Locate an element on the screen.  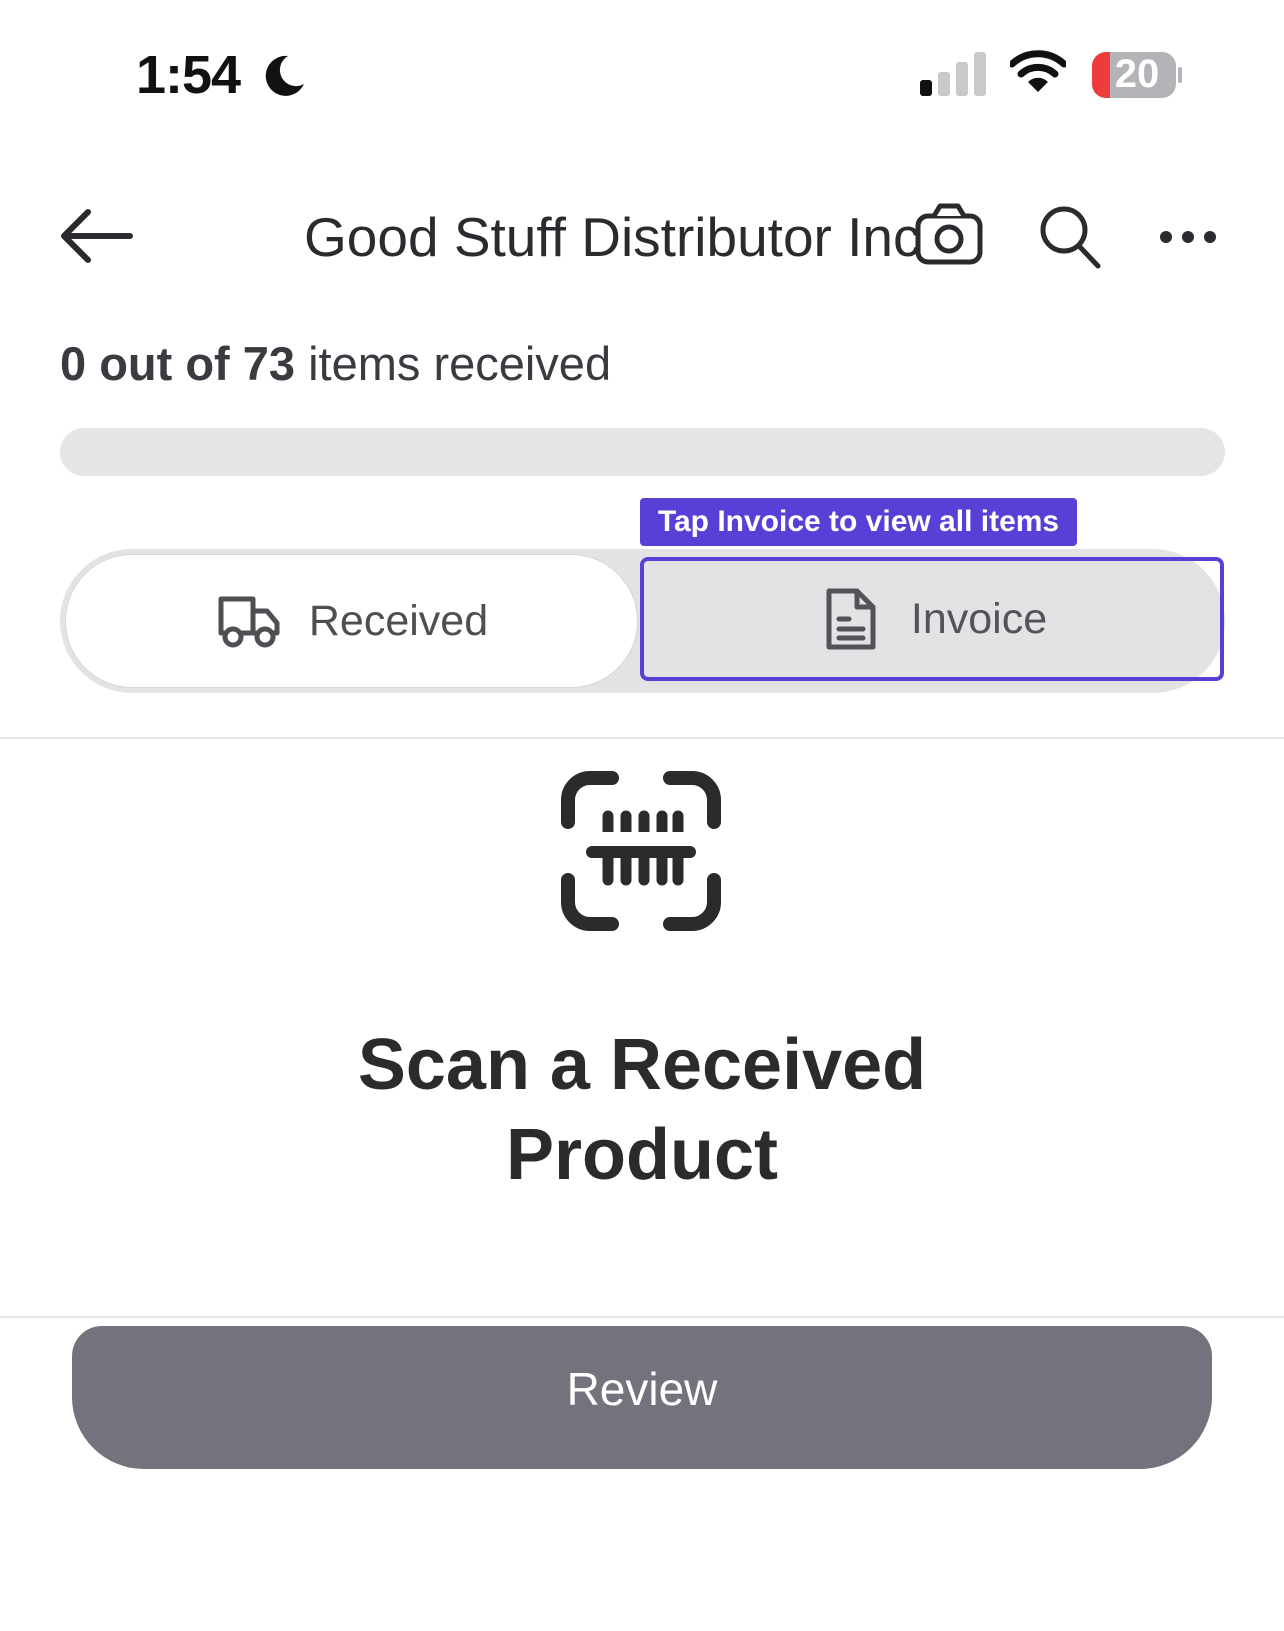
items-received-text: 0 out of 73 items received is located at coordinates (335, 363).